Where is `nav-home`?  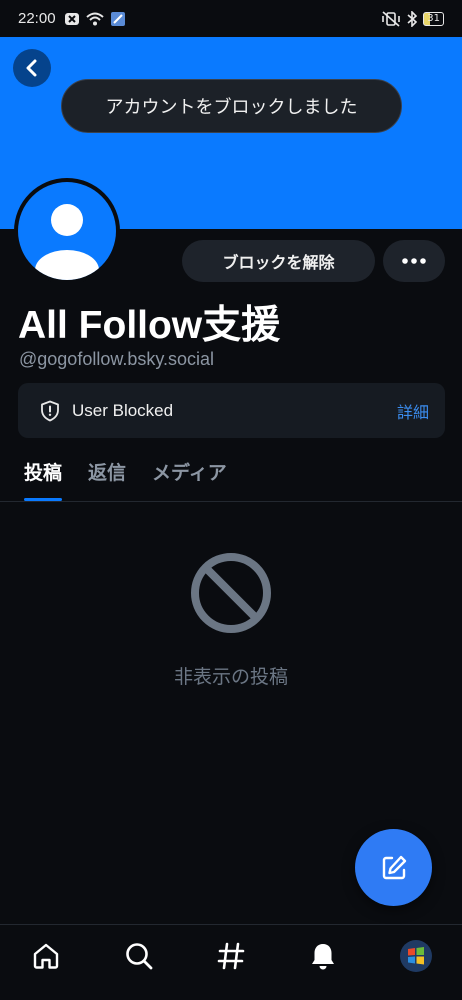 nav-home is located at coordinates (46, 956).